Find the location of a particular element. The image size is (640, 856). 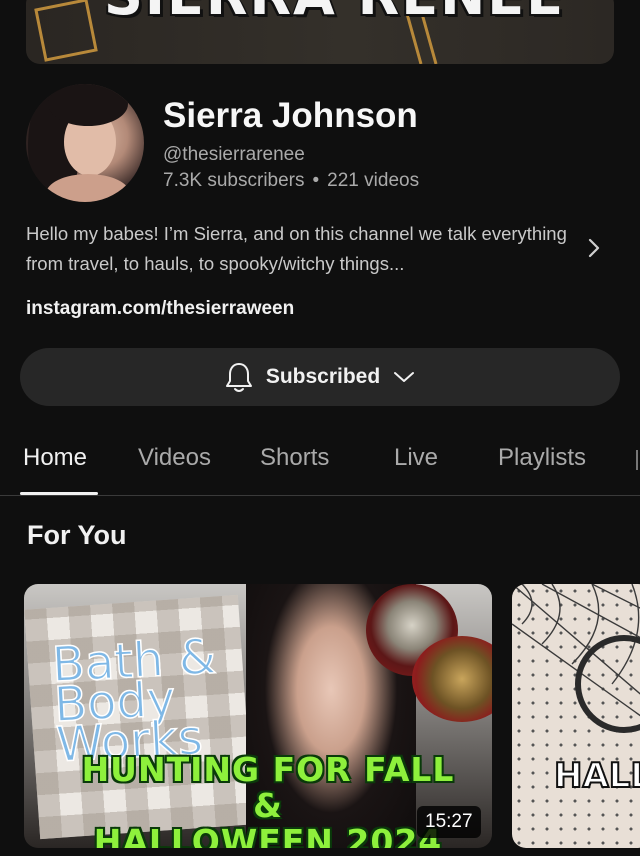

section-title: For You is located at coordinates (77, 535).